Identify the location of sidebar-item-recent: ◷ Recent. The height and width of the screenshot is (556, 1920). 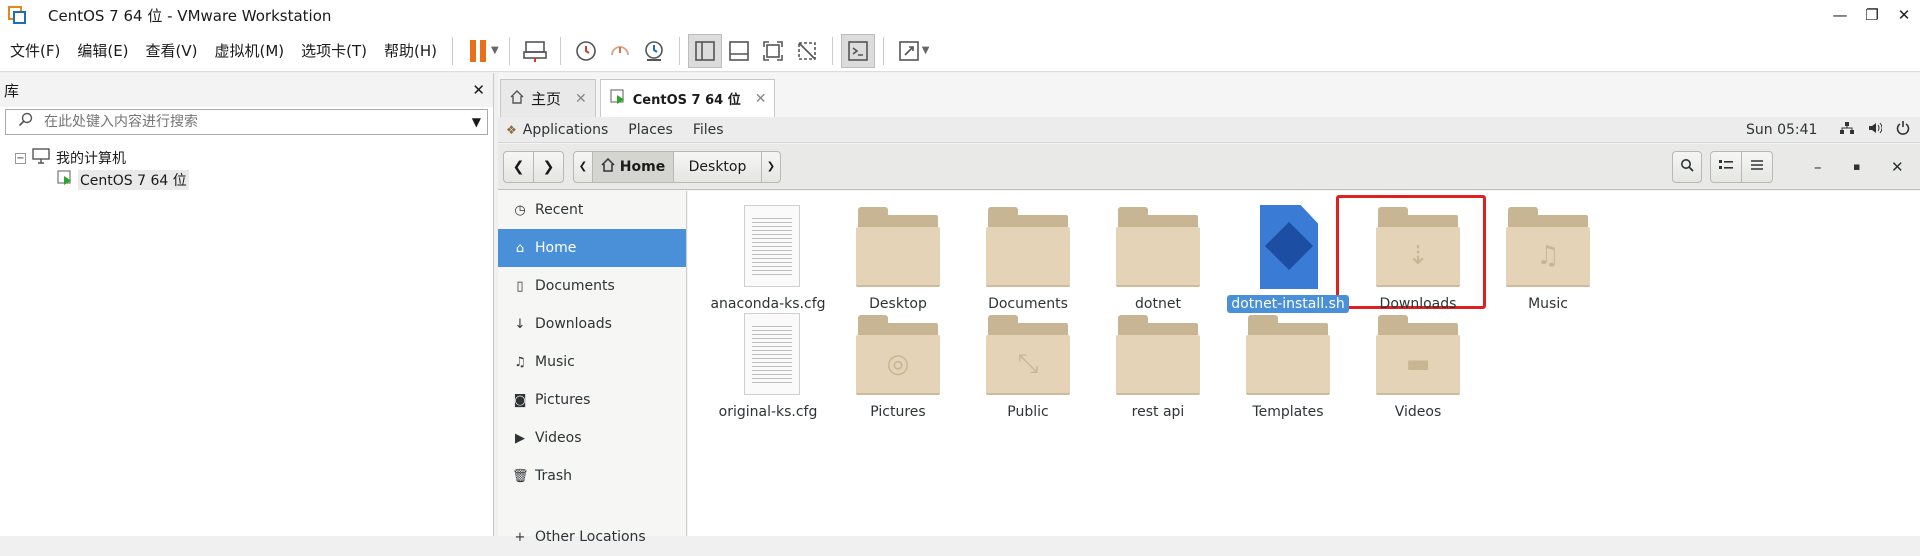
(592, 210).